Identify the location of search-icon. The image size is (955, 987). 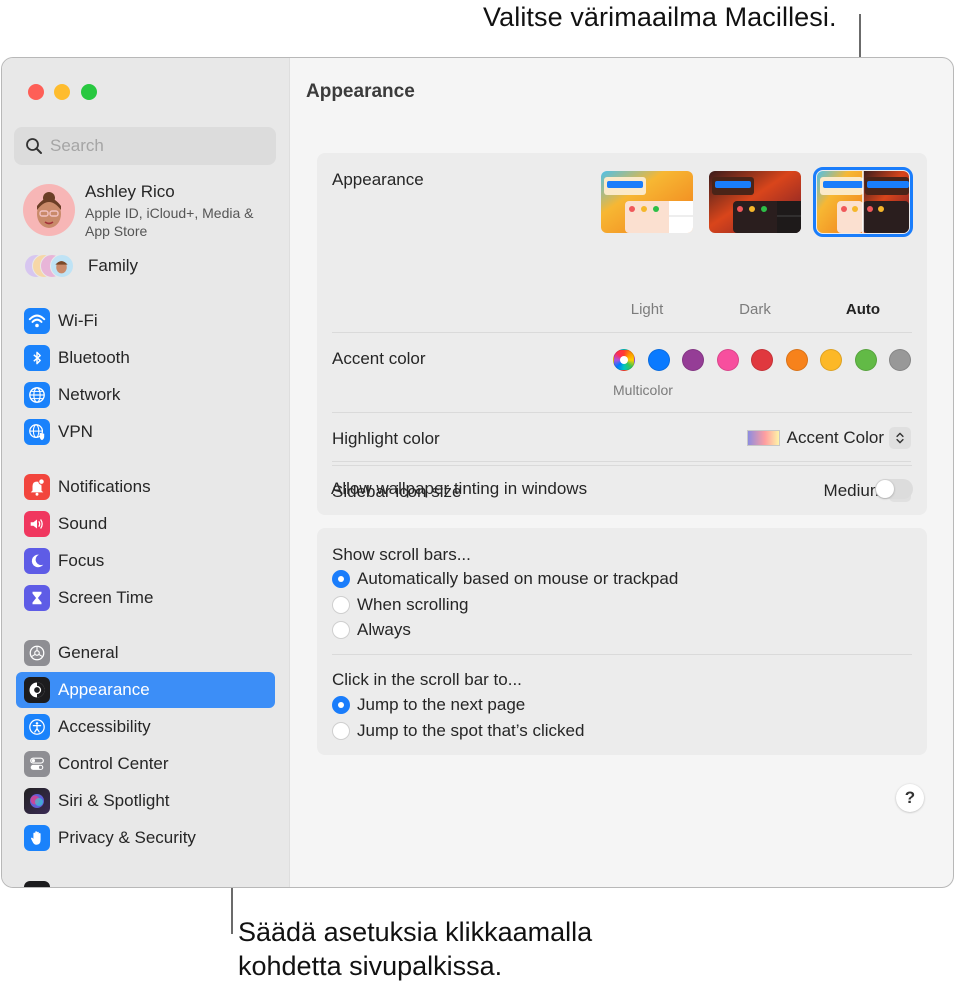
(34, 146).